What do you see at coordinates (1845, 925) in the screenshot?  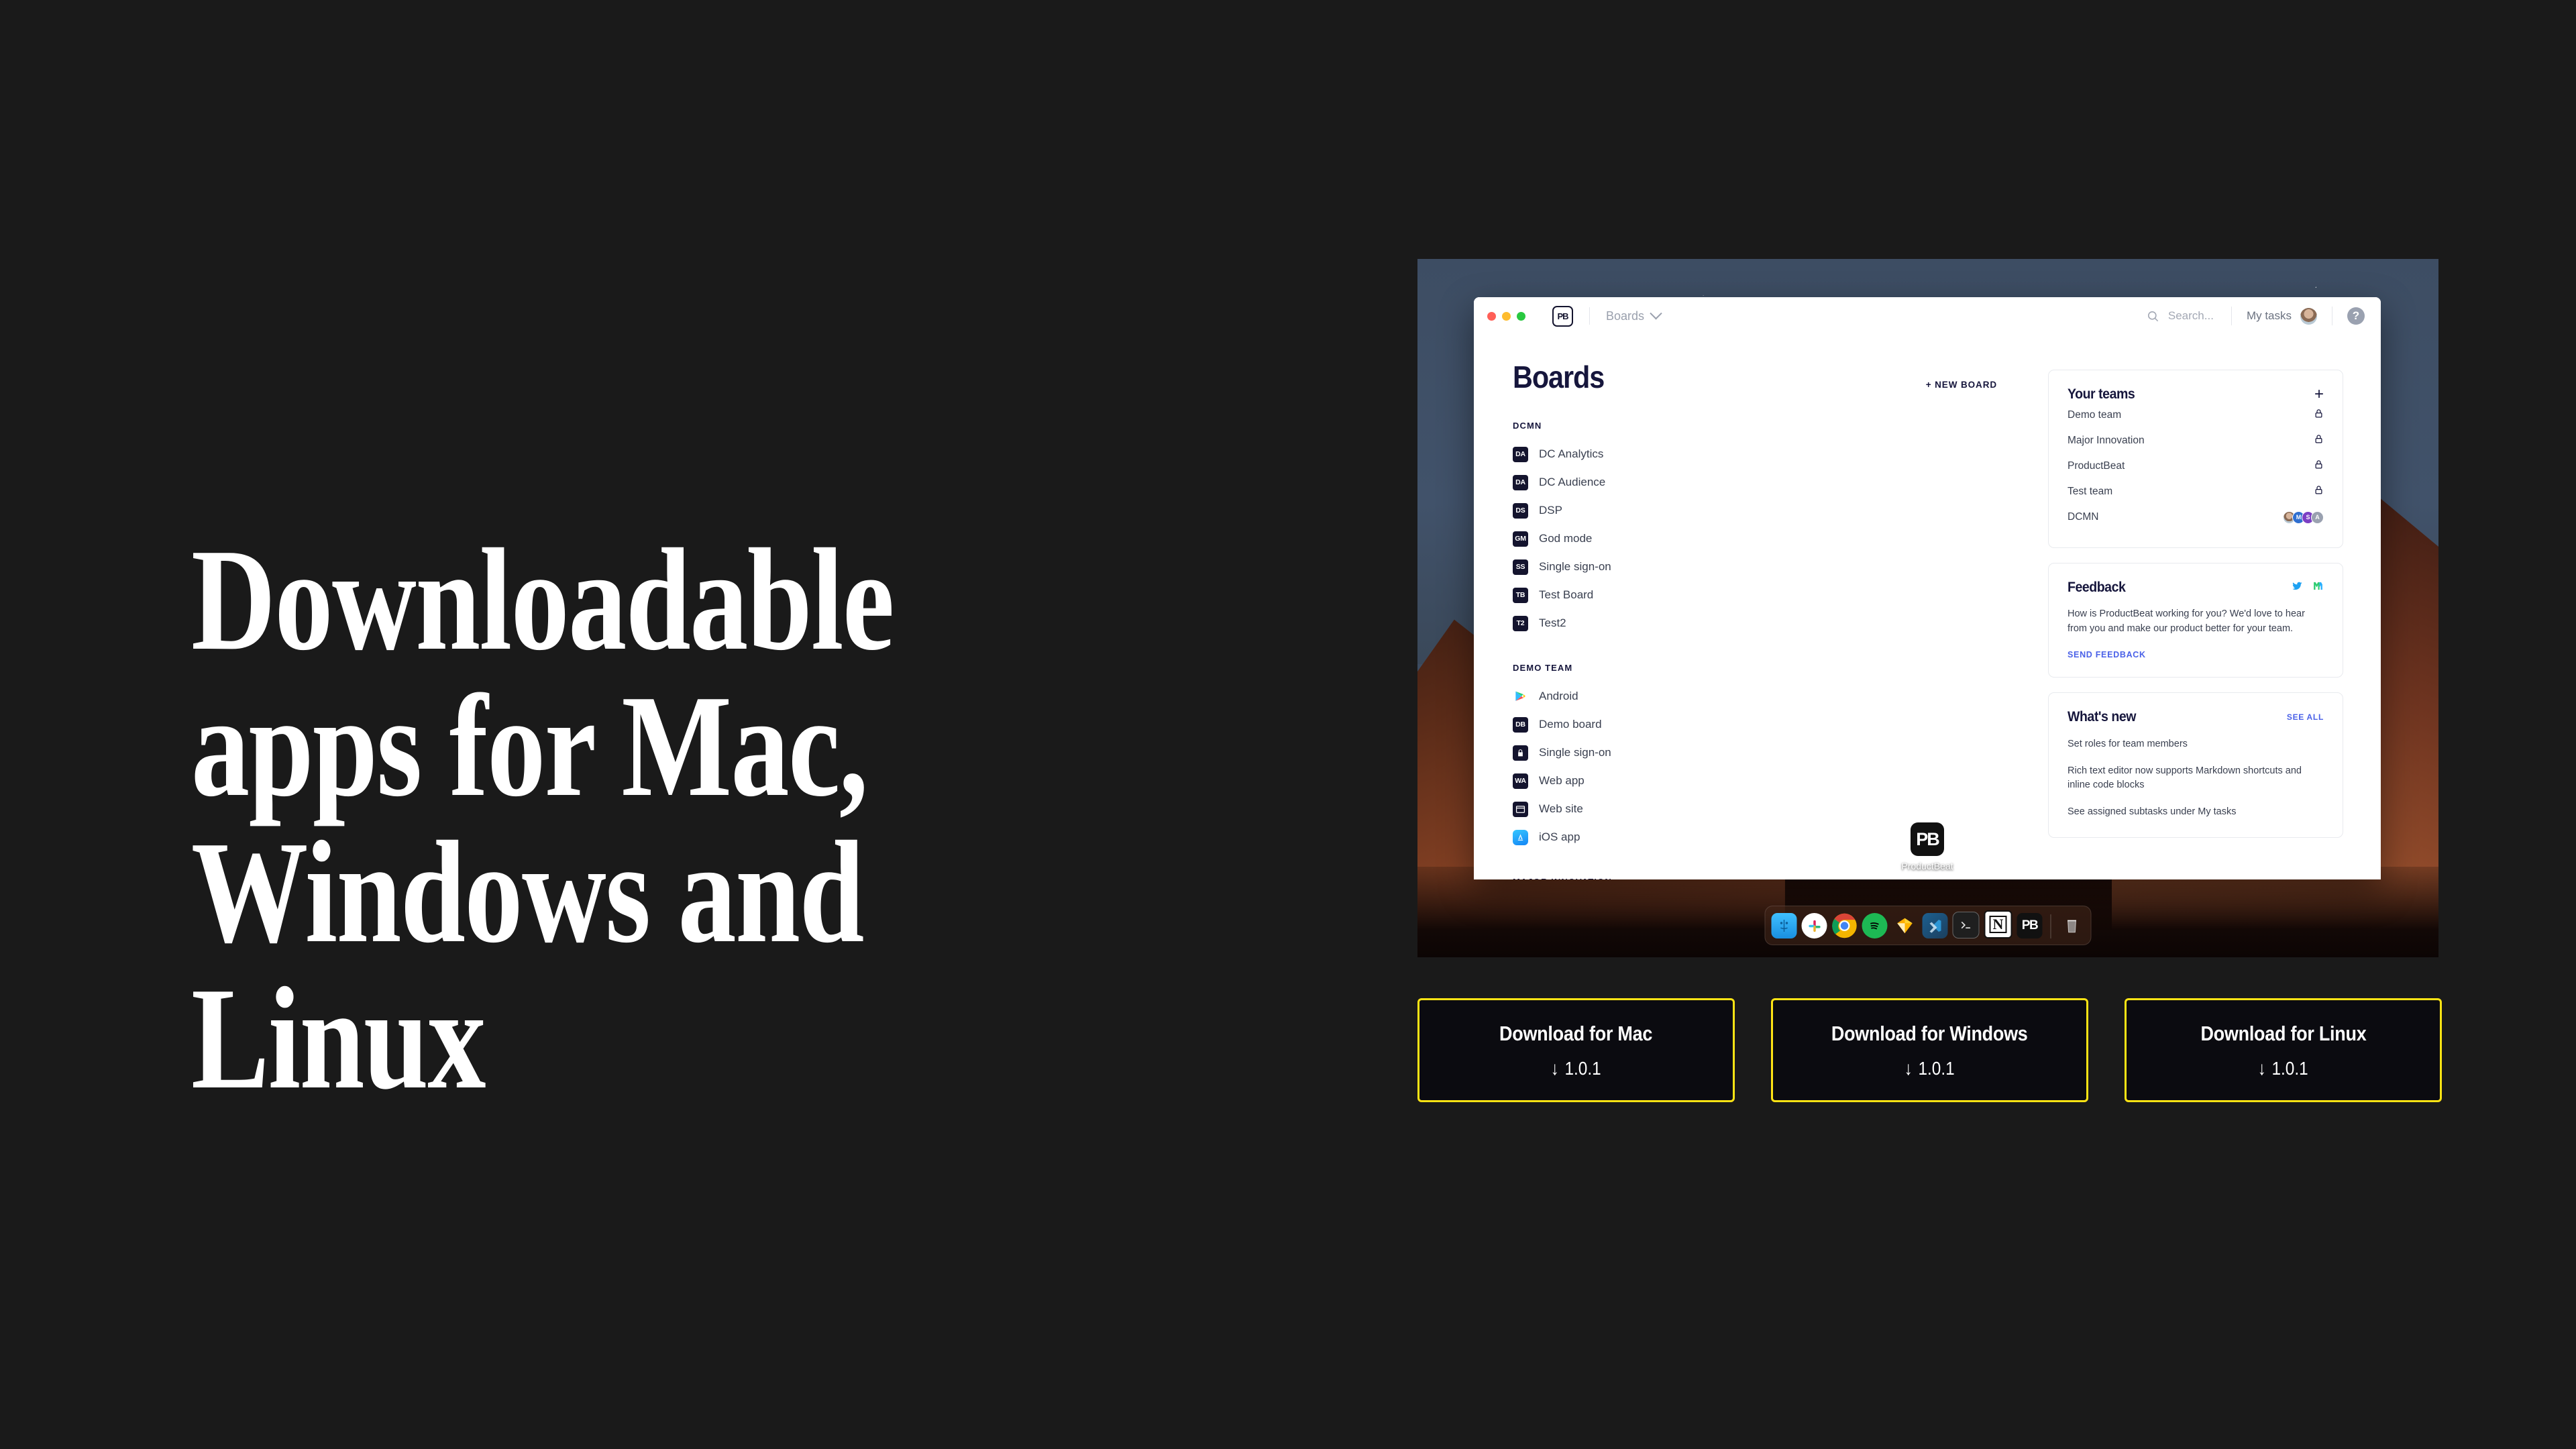 I see `chrome-icon` at bounding box center [1845, 925].